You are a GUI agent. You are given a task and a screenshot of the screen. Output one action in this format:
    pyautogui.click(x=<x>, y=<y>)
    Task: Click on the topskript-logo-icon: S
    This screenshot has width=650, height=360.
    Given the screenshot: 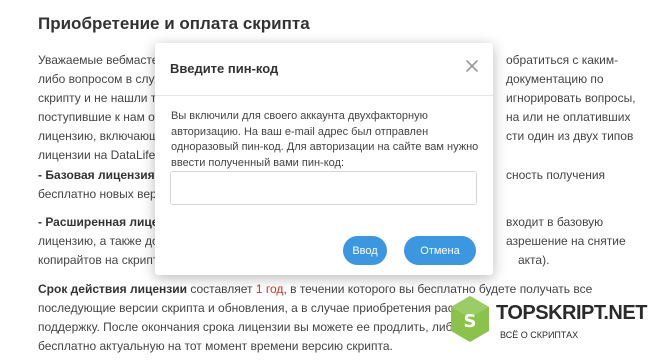 What is the action you would take?
    pyautogui.click(x=470, y=319)
    